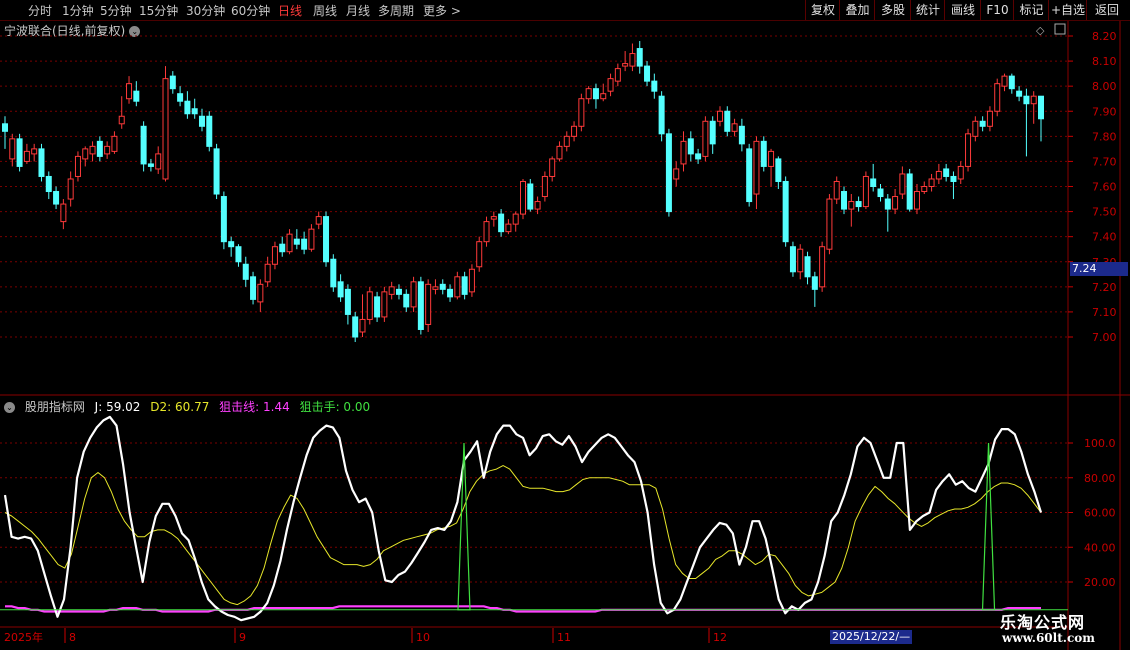 This screenshot has width=1130, height=650. What do you see at coordinates (1104, 312) in the screenshot?
I see `price-tick-label-11: 7.10` at bounding box center [1104, 312].